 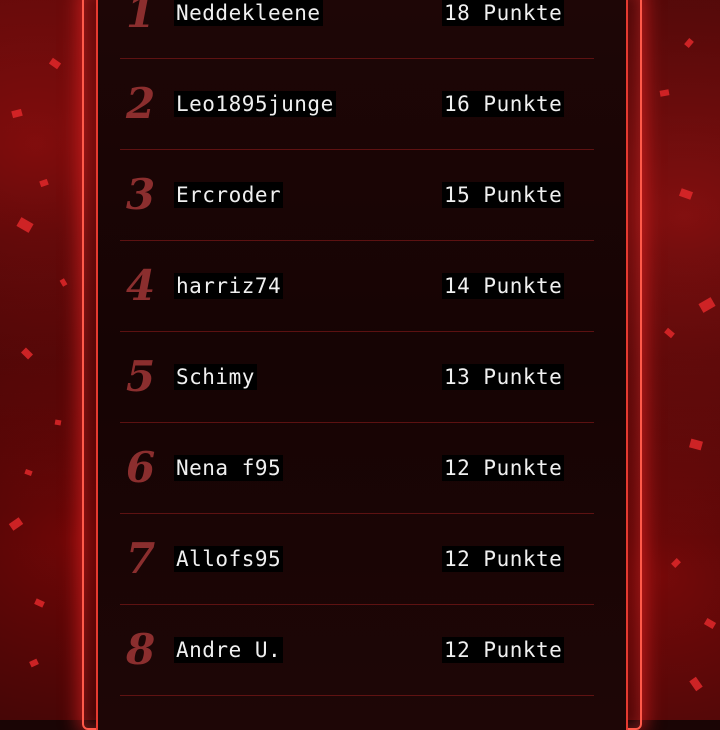 What do you see at coordinates (255, 104) in the screenshot?
I see `player-name: Leo1895junge` at bounding box center [255, 104].